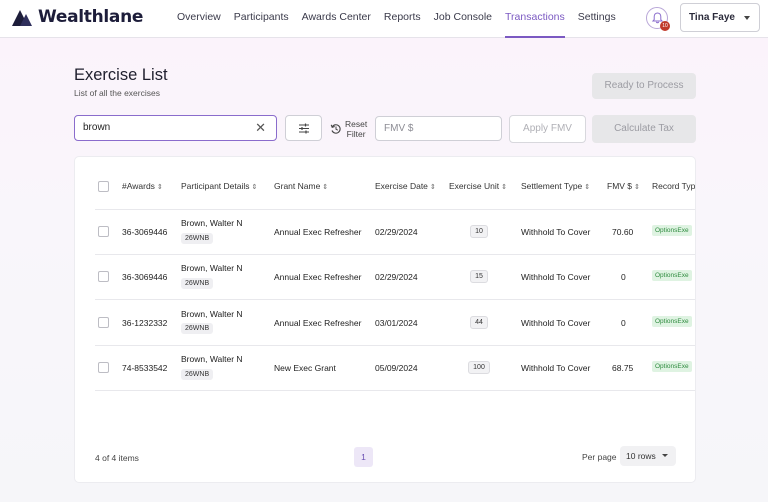 The height and width of the screenshot is (502, 768). What do you see at coordinates (644, 86) in the screenshot?
I see `ready-to-process-button: Ready to Process` at bounding box center [644, 86].